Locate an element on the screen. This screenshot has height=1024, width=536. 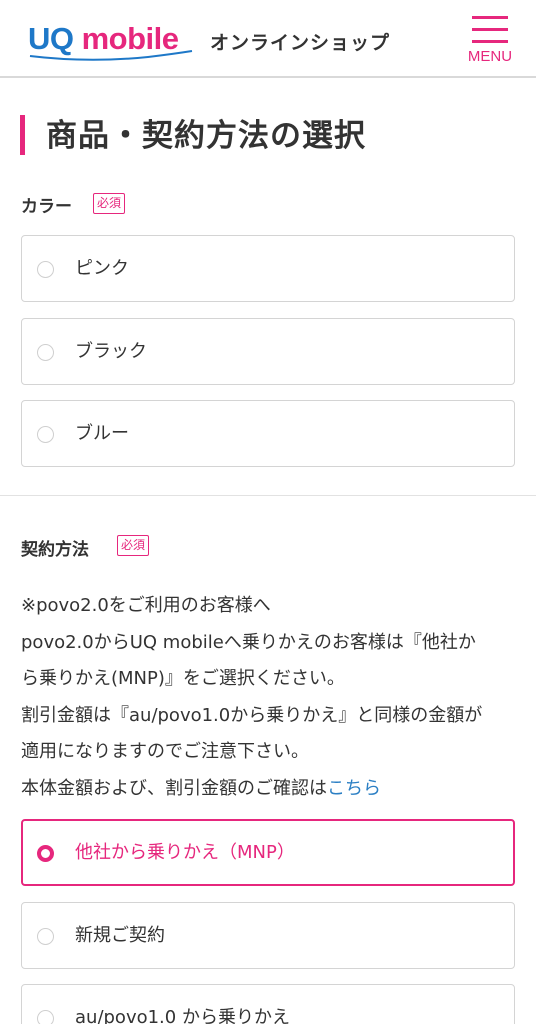
hamburger-icon is located at coordinates (490, 17).